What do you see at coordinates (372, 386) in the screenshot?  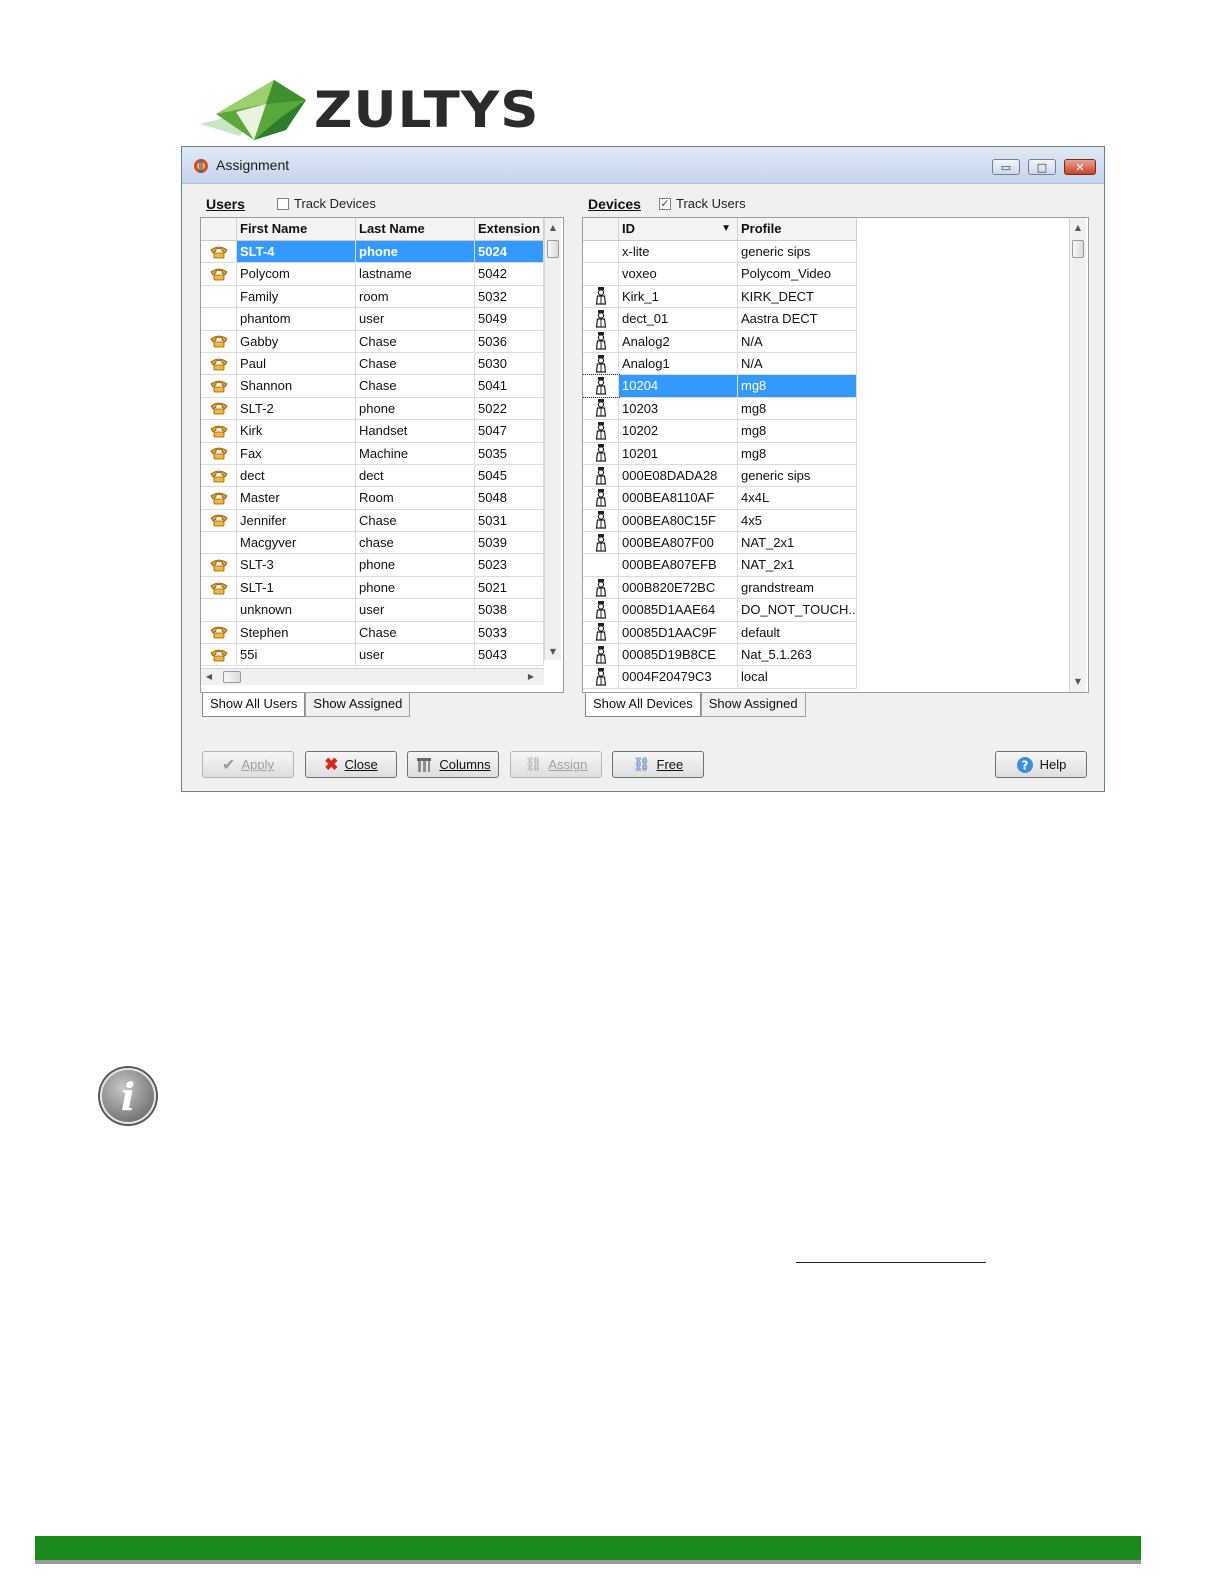 I see `user-row: Shannon Chase 5041` at bounding box center [372, 386].